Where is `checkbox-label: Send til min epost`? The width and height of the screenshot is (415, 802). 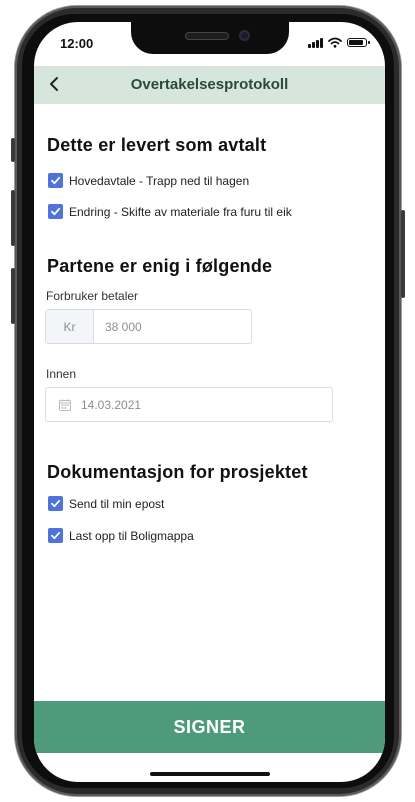 checkbox-label: Send til min epost is located at coordinates (117, 503).